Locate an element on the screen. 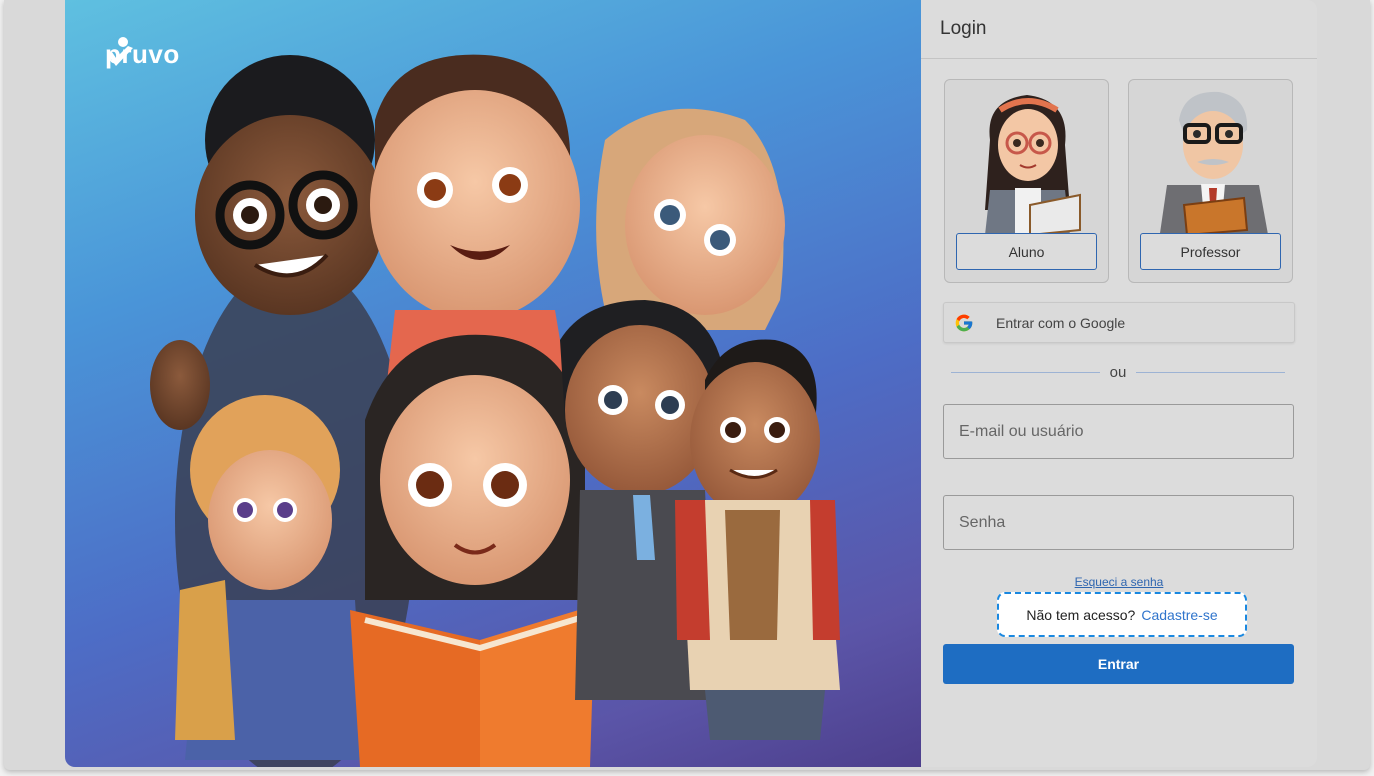 The height and width of the screenshot is (776, 1374). divider-line-left is located at coordinates (1025, 372).